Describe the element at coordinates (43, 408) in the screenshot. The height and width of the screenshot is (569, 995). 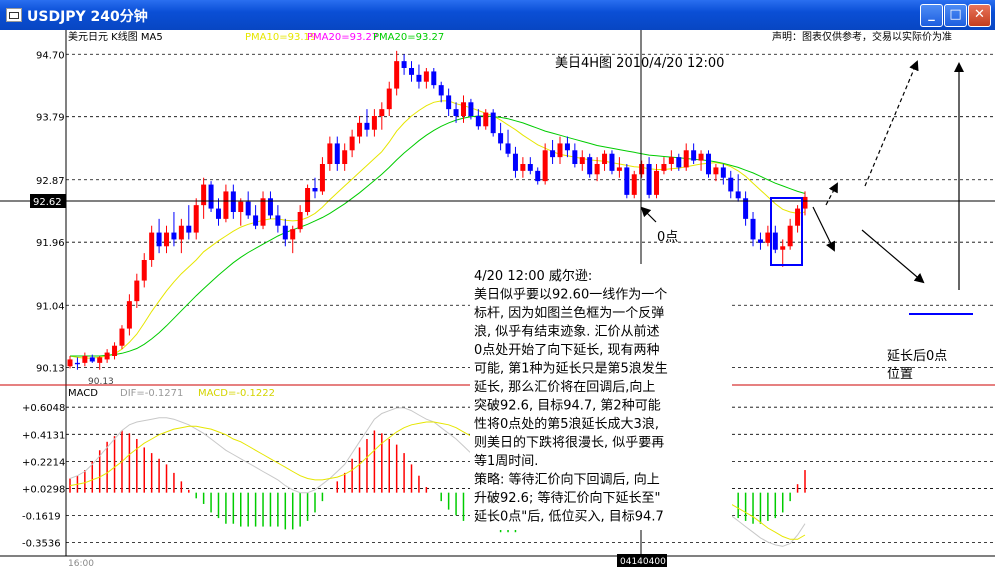
I see `macd-tick-label: +0.6048` at that location.